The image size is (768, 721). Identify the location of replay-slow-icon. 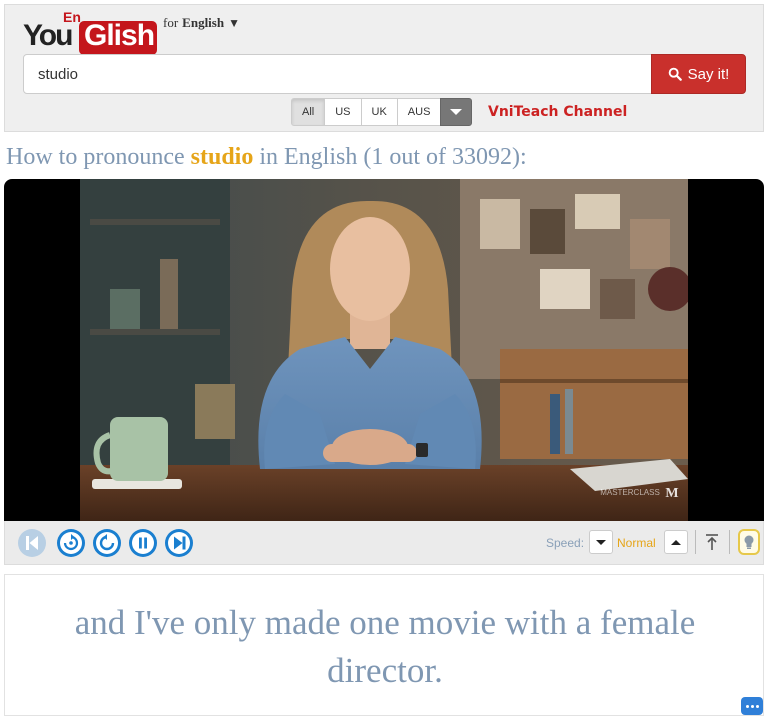
(71, 543).